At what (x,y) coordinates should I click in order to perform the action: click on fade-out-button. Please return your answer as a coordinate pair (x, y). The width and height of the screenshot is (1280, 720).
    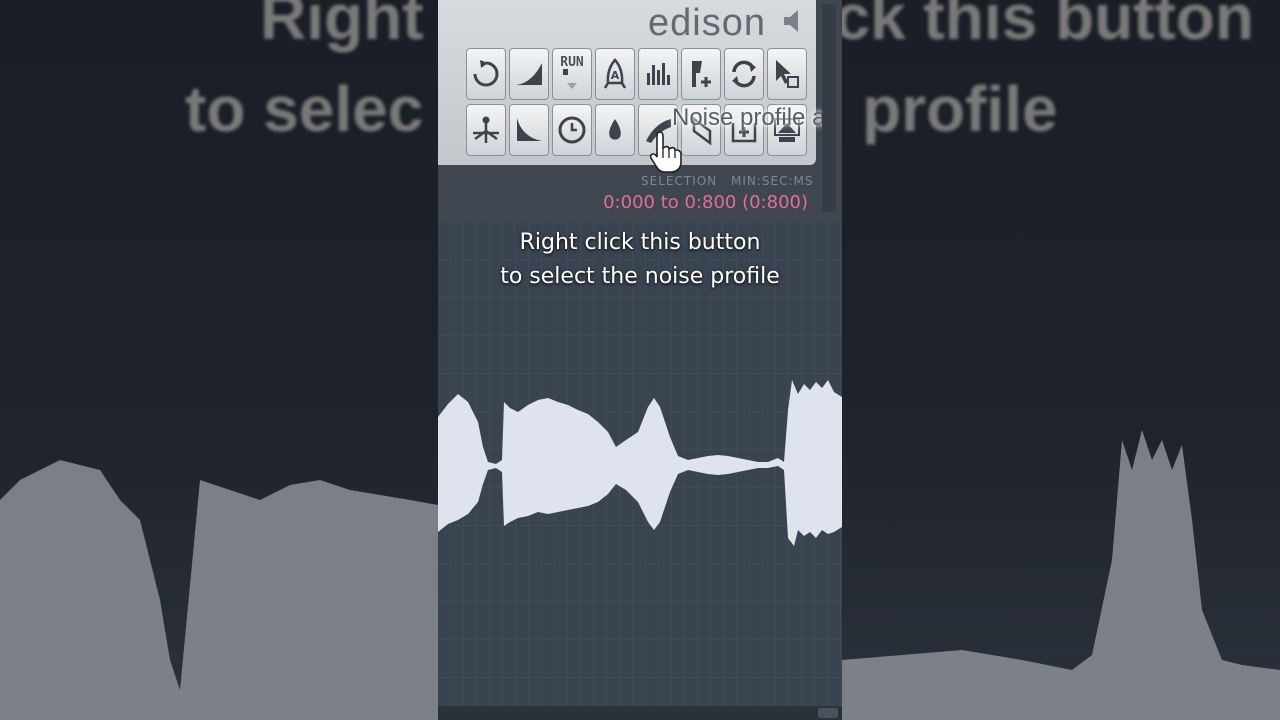
    Looking at the image, I should click on (529, 130).